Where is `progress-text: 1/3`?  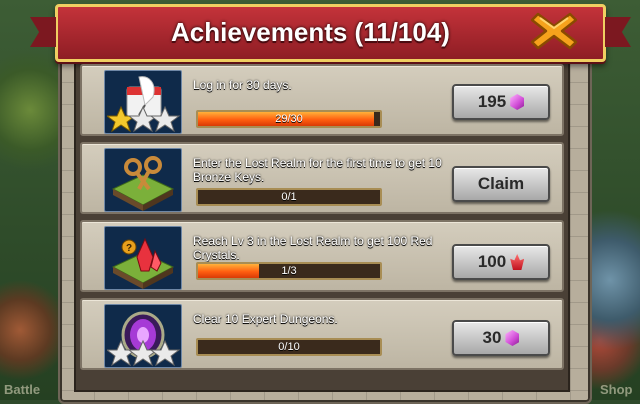
progress-text: 1/3 is located at coordinates (289, 271).